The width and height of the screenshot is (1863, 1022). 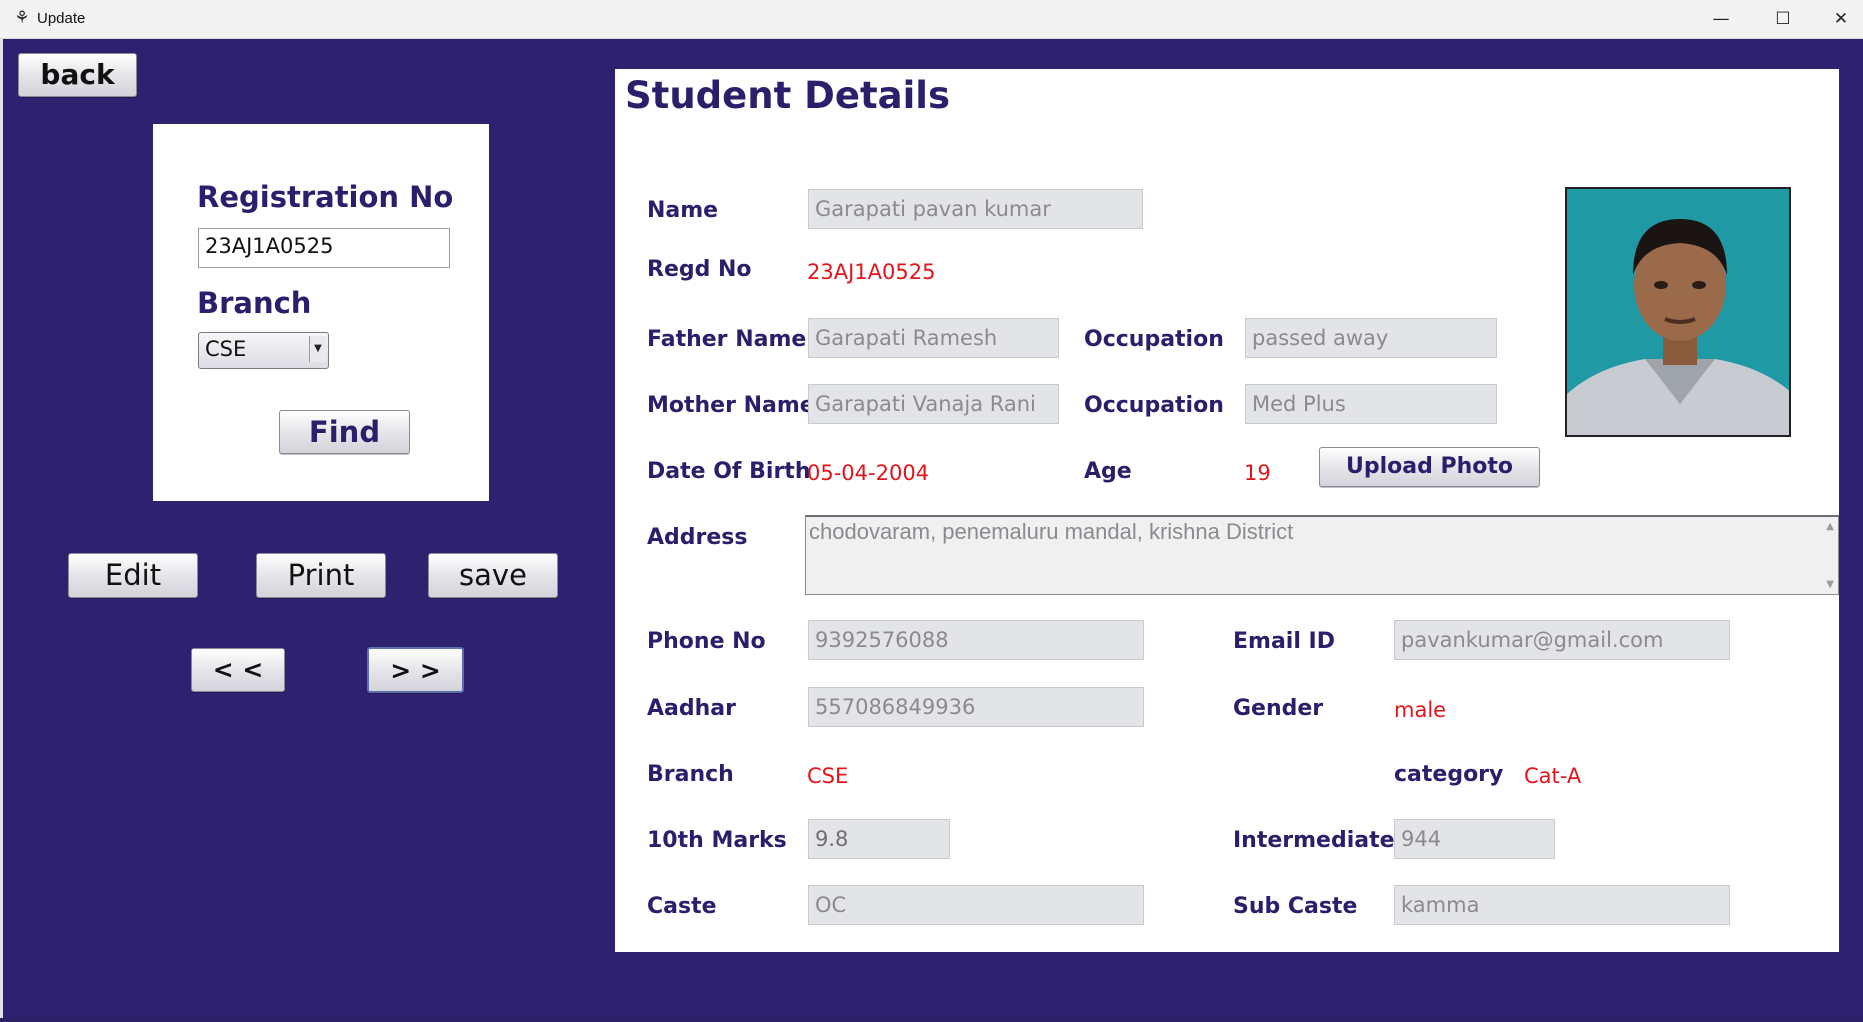 I want to click on age-value: 19, so click(x=1257, y=473).